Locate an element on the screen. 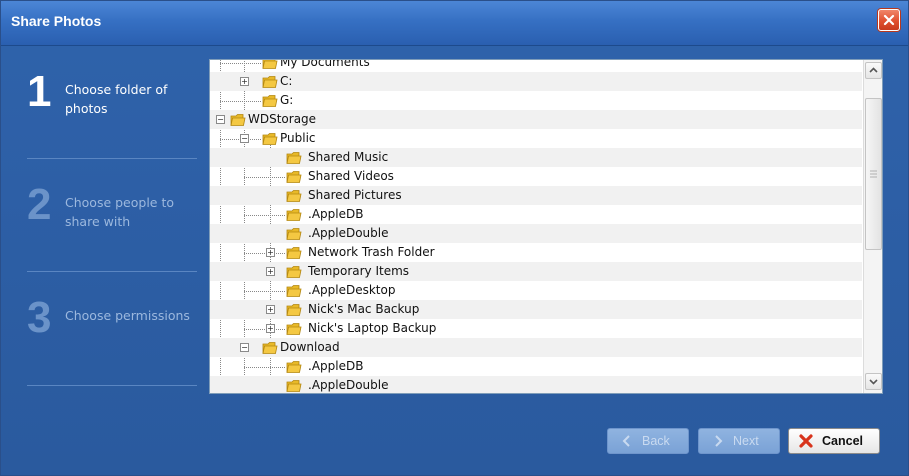 Image resolution: width=909 pixels, height=476 pixels. back-button: Back is located at coordinates (648, 441).